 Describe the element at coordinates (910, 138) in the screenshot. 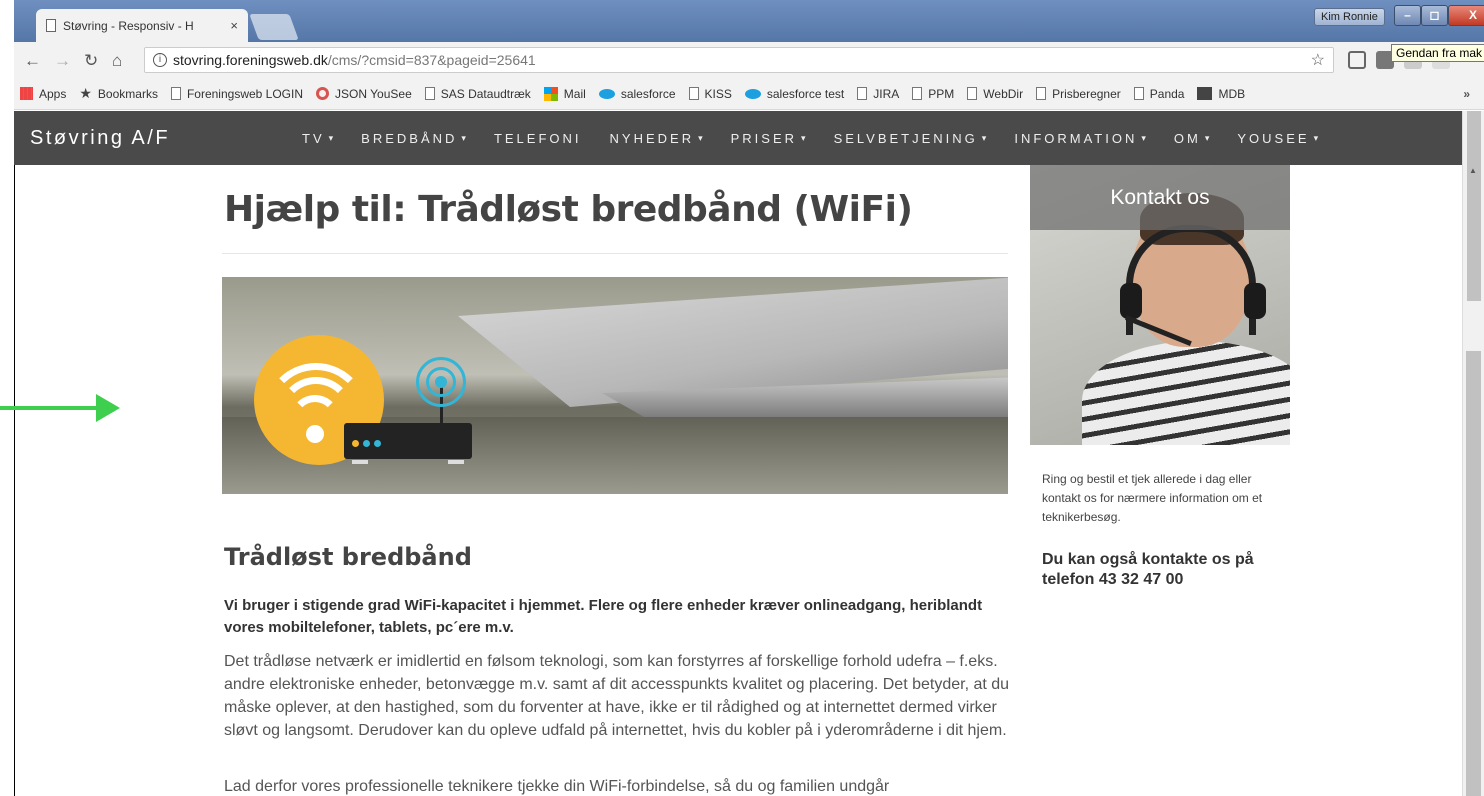

I see `nav-selvbetjening: SELVBETJENING ▾` at that location.